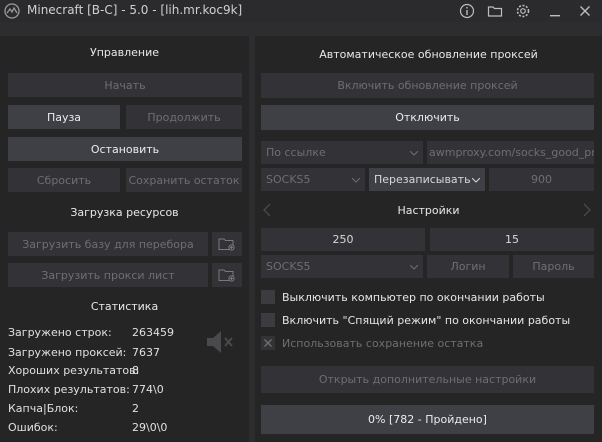  What do you see at coordinates (553, 266) in the screenshot?
I see `password-input: Пароль` at bounding box center [553, 266].